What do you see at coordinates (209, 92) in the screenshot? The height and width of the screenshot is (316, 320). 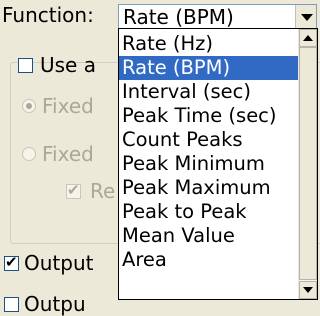 I see `dropdown-item-interval: Interval (sec)` at bounding box center [209, 92].